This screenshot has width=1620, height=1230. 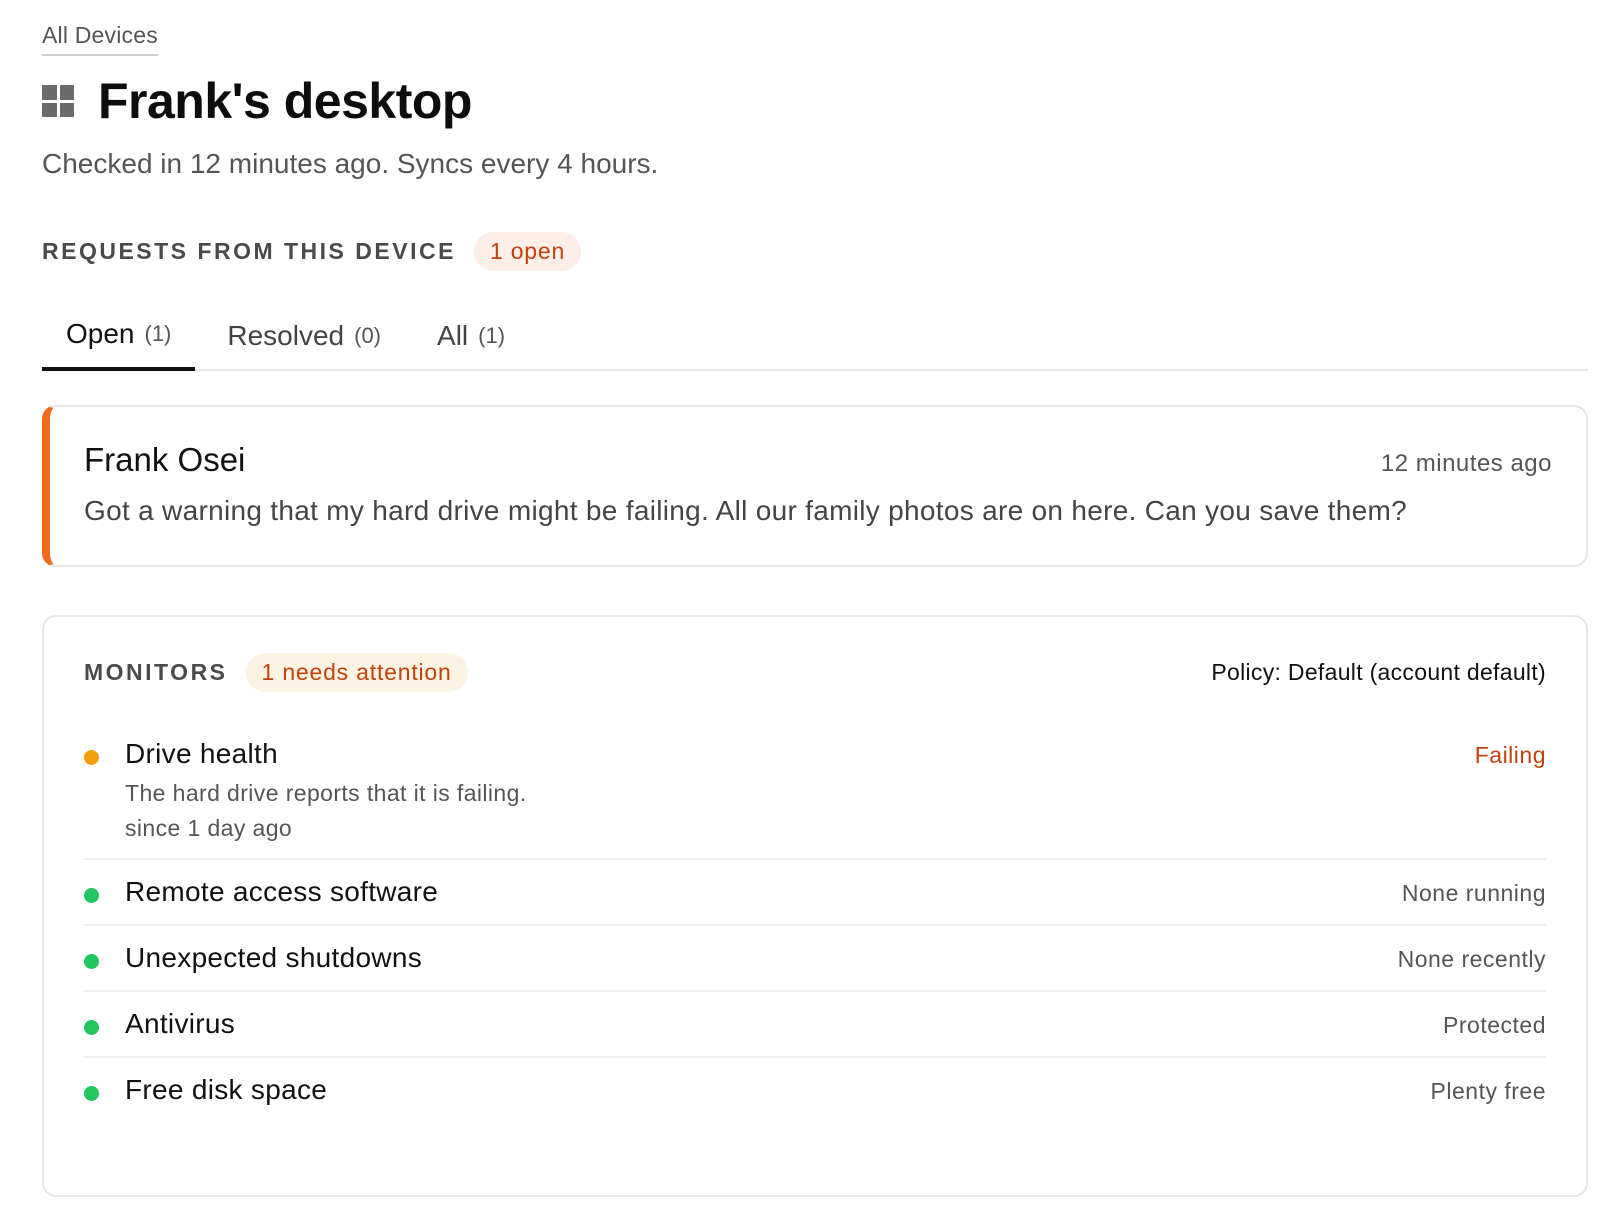 I want to click on requester-name: Frank Osei, so click(x=165, y=459).